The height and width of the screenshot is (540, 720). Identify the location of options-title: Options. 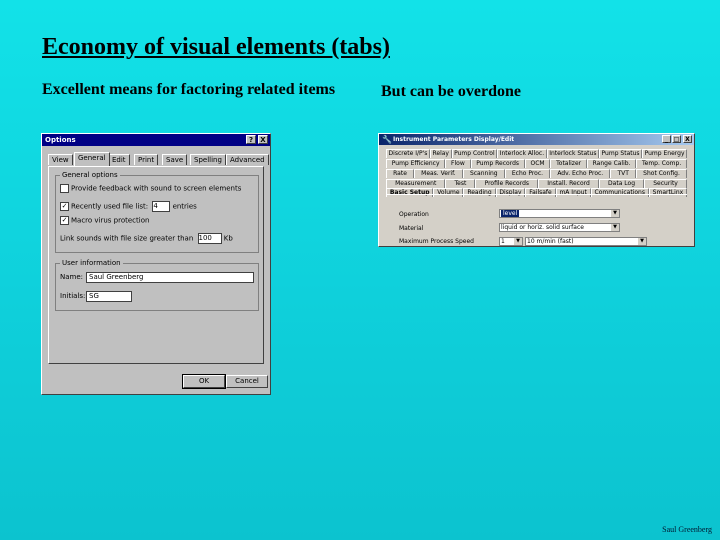
(60, 140).